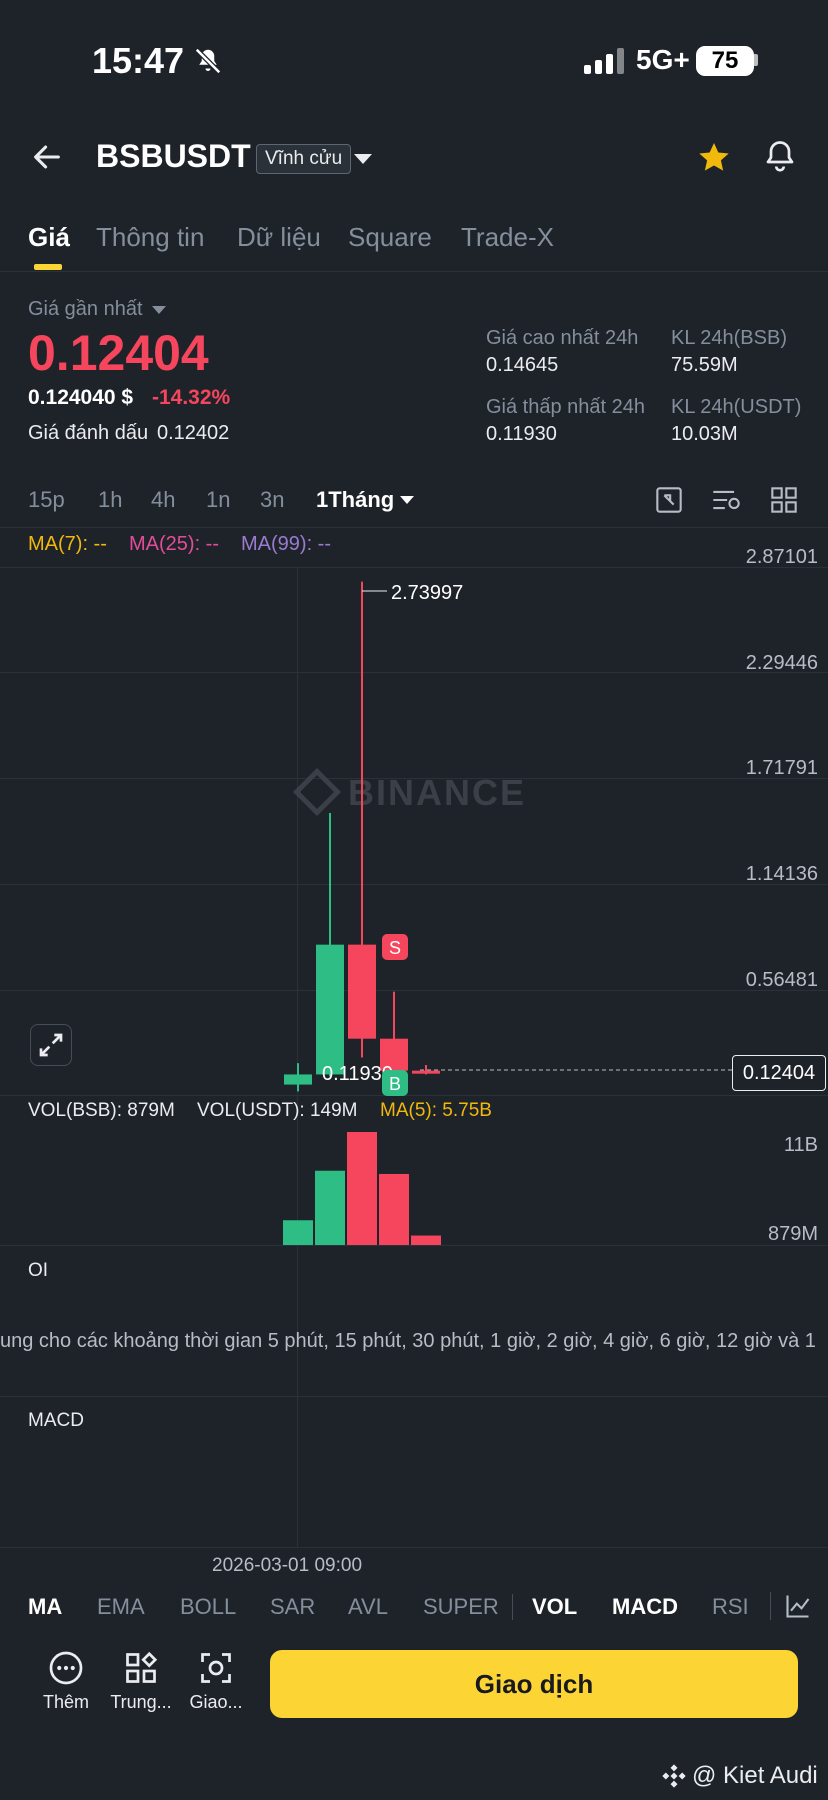 Image resolution: width=828 pixels, height=1800 pixels. Describe the element at coordinates (674, 1778) in the screenshot. I see `binance-logo-icon` at that location.